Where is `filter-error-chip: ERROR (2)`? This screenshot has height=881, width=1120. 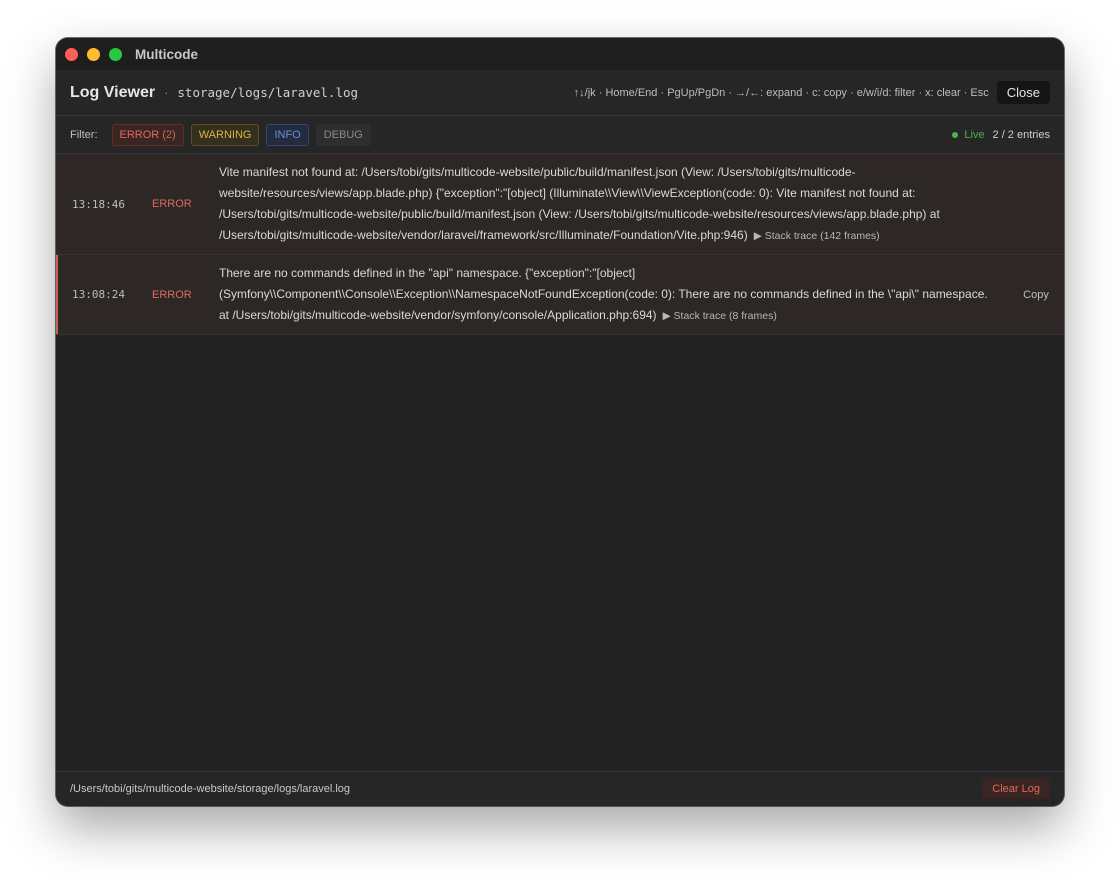 filter-error-chip: ERROR (2) is located at coordinates (147, 134).